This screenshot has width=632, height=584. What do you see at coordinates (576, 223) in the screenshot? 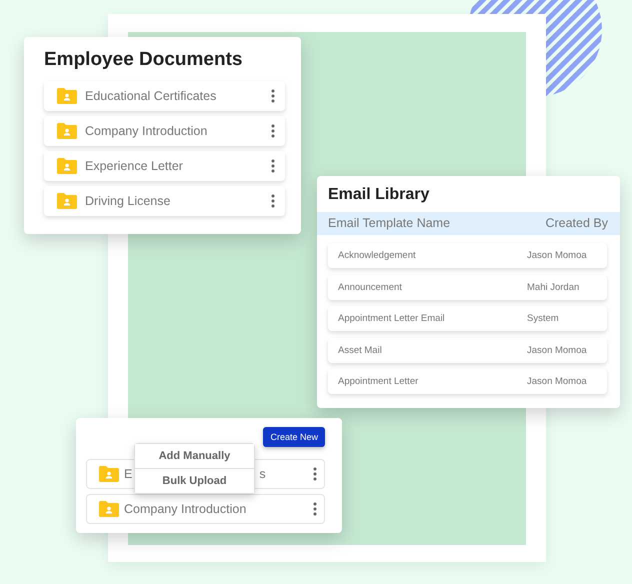
I see `column-header: Created By` at bounding box center [576, 223].